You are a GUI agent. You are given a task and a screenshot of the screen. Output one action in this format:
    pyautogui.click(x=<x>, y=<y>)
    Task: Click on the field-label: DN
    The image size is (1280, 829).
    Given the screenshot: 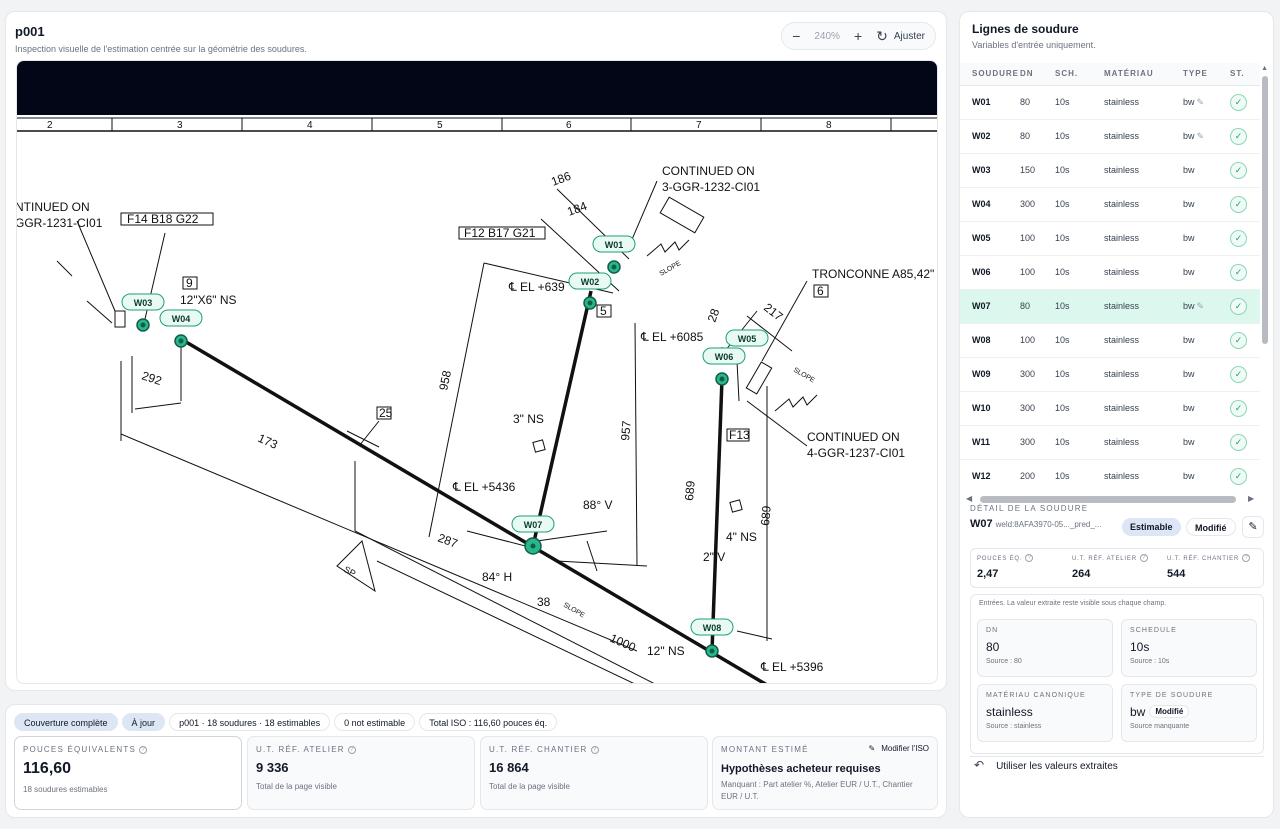 What is the action you would take?
    pyautogui.click(x=992, y=630)
    